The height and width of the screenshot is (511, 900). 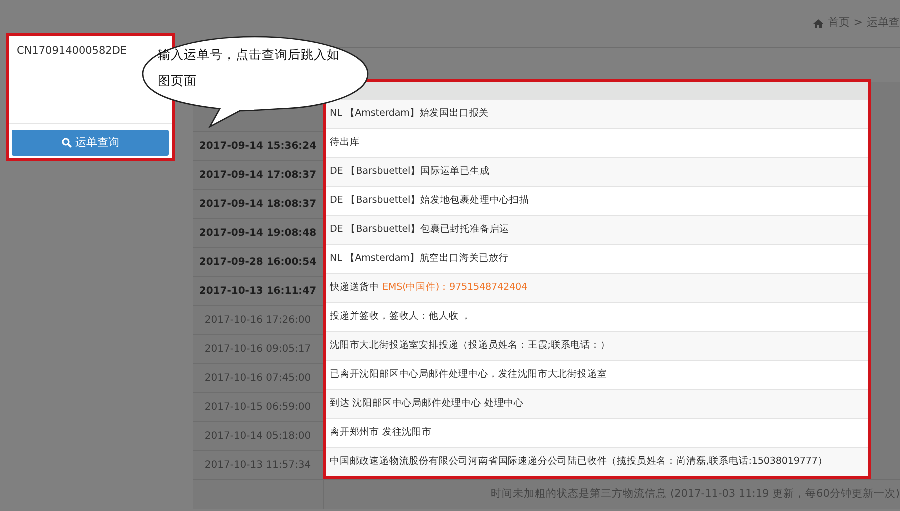 What do you see at coordinates (67, 143) in the screenshot?
I see `search-icon` at bounding box center [67, 143].